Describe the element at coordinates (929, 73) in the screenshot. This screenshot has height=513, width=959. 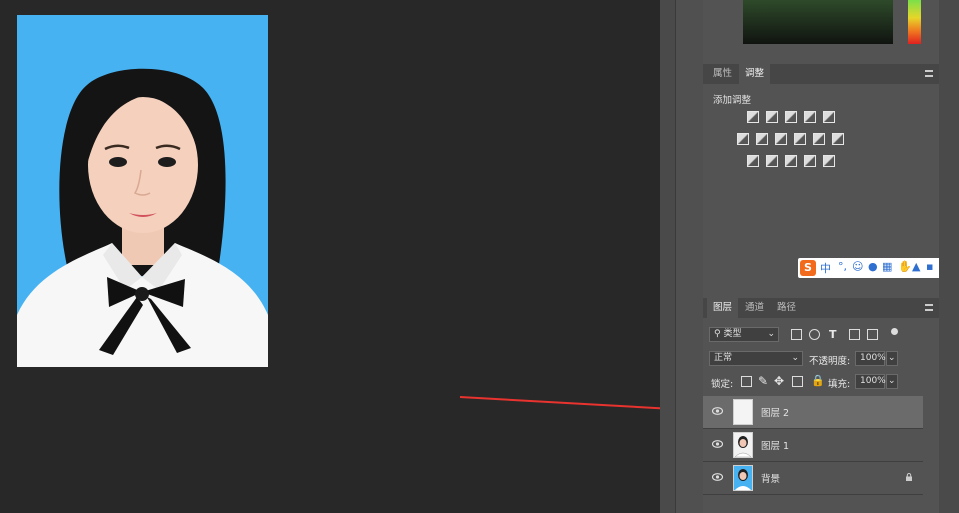
I see `panel-menu-icon` at that location.